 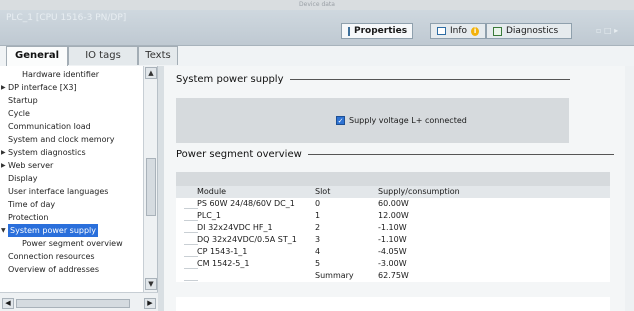 What do you see at coordinates (408, 120) in the screenshot?
I see `supply-voltage-label: Supply voltage L+ connected` at bounding box center [408, 120].